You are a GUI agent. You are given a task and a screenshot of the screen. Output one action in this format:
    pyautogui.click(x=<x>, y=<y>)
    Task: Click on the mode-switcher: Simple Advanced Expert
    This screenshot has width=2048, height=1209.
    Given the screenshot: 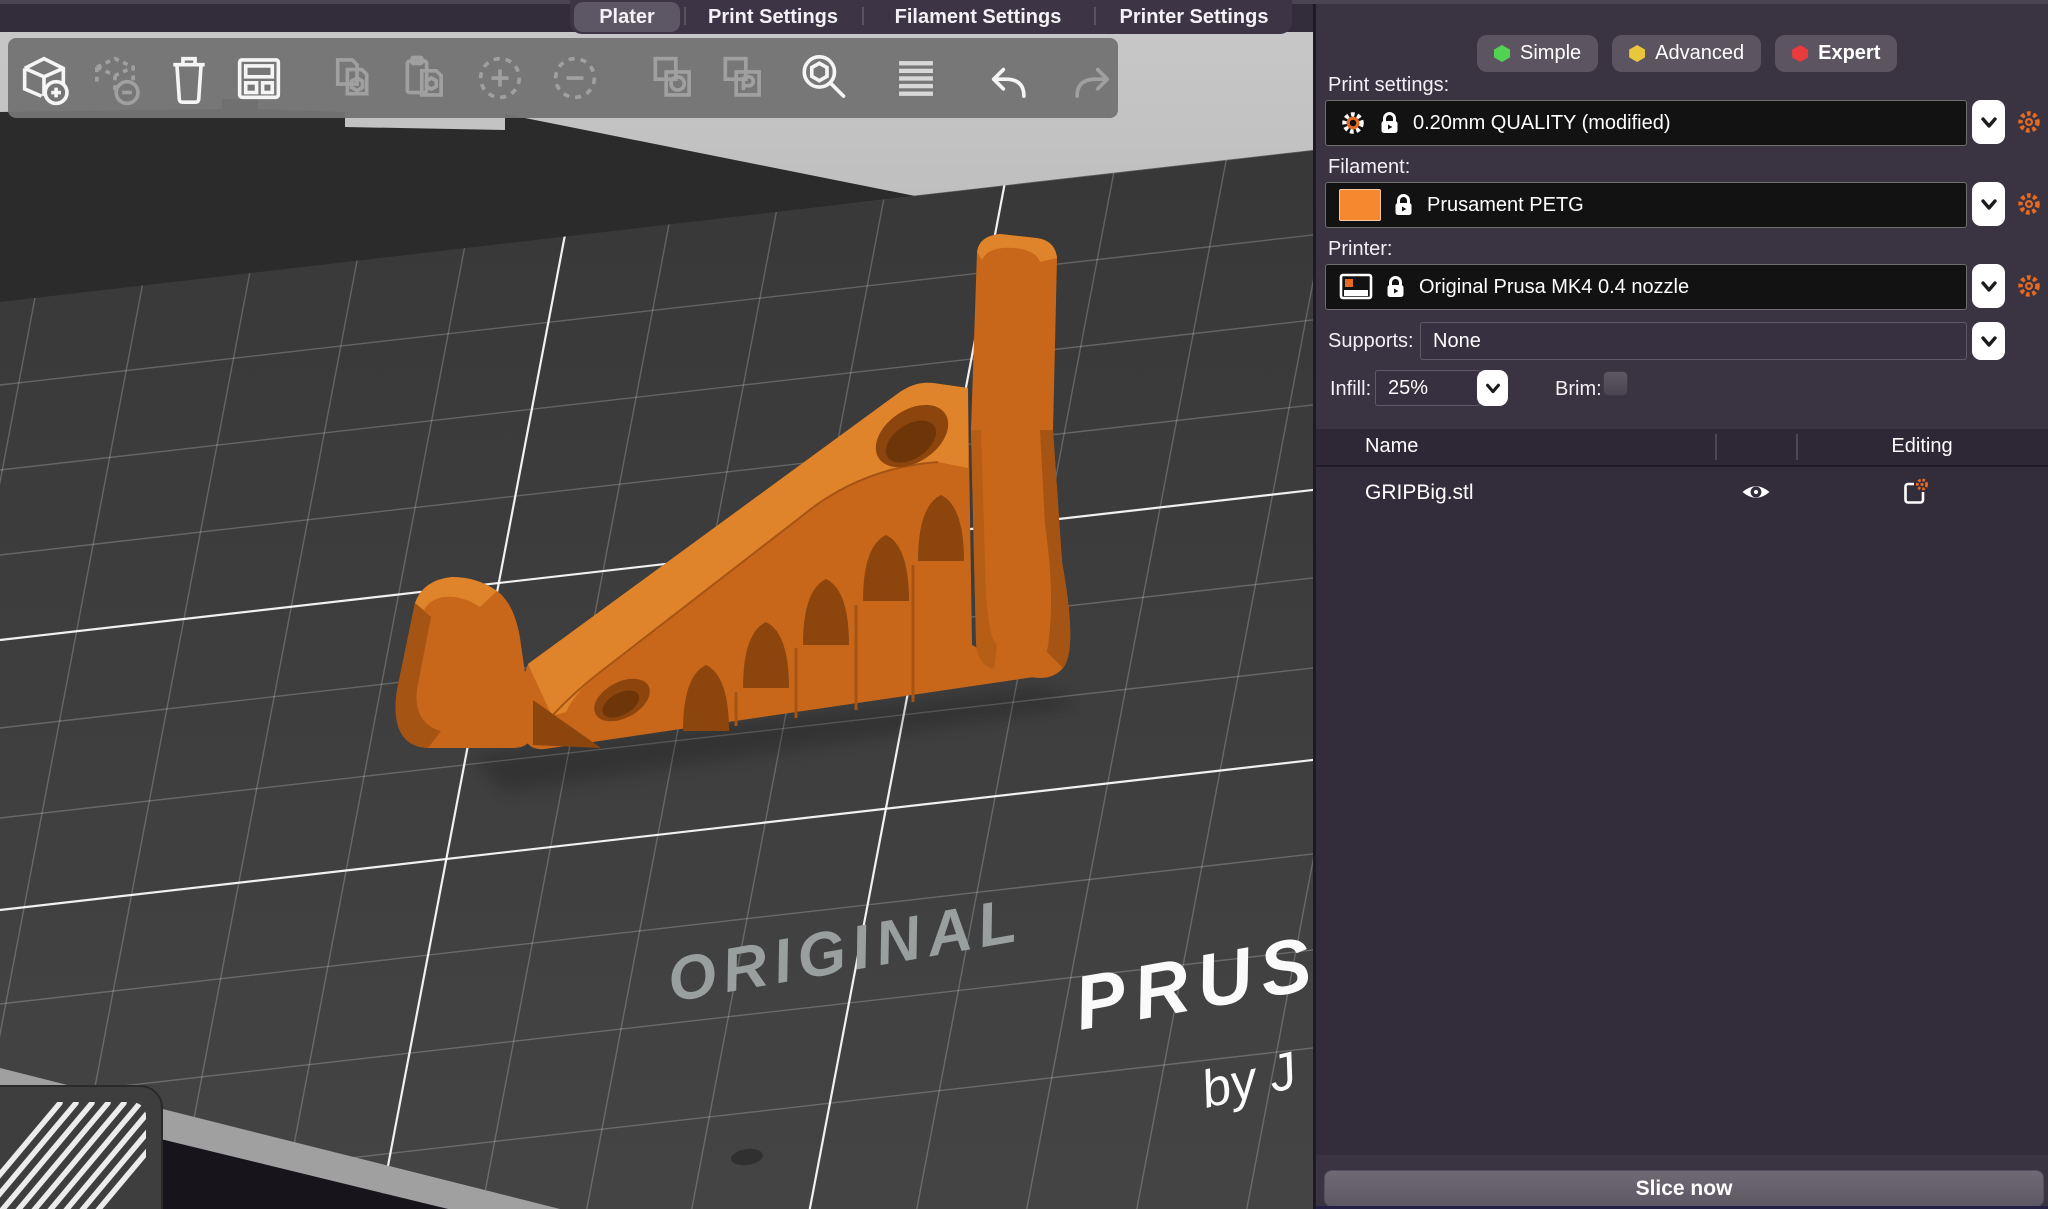 What is the action you would take?
    pyautogui.click(x=1687, y=53)
    